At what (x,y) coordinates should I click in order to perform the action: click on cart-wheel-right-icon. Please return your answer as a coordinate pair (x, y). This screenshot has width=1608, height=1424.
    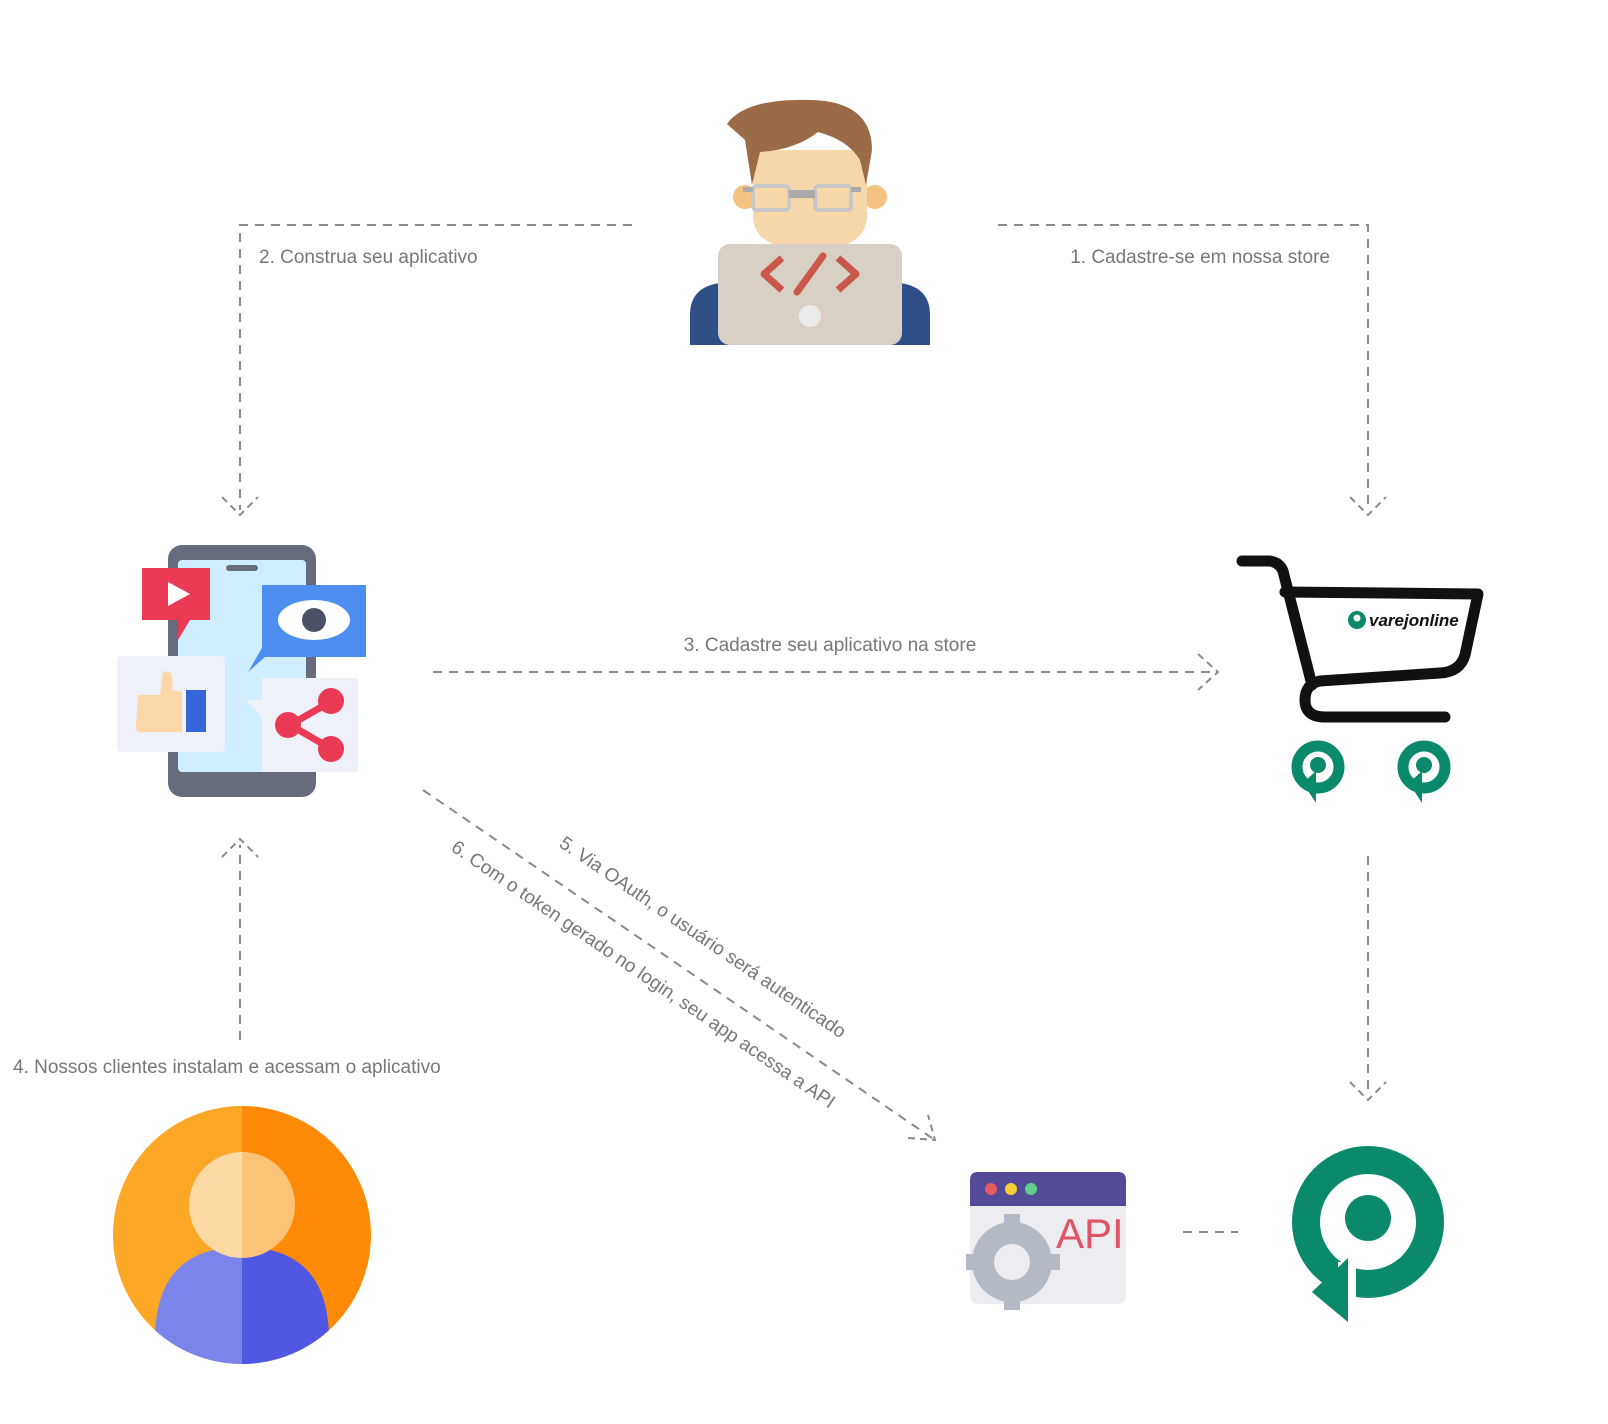
    Looking at the image, I should click on (1424, 771).